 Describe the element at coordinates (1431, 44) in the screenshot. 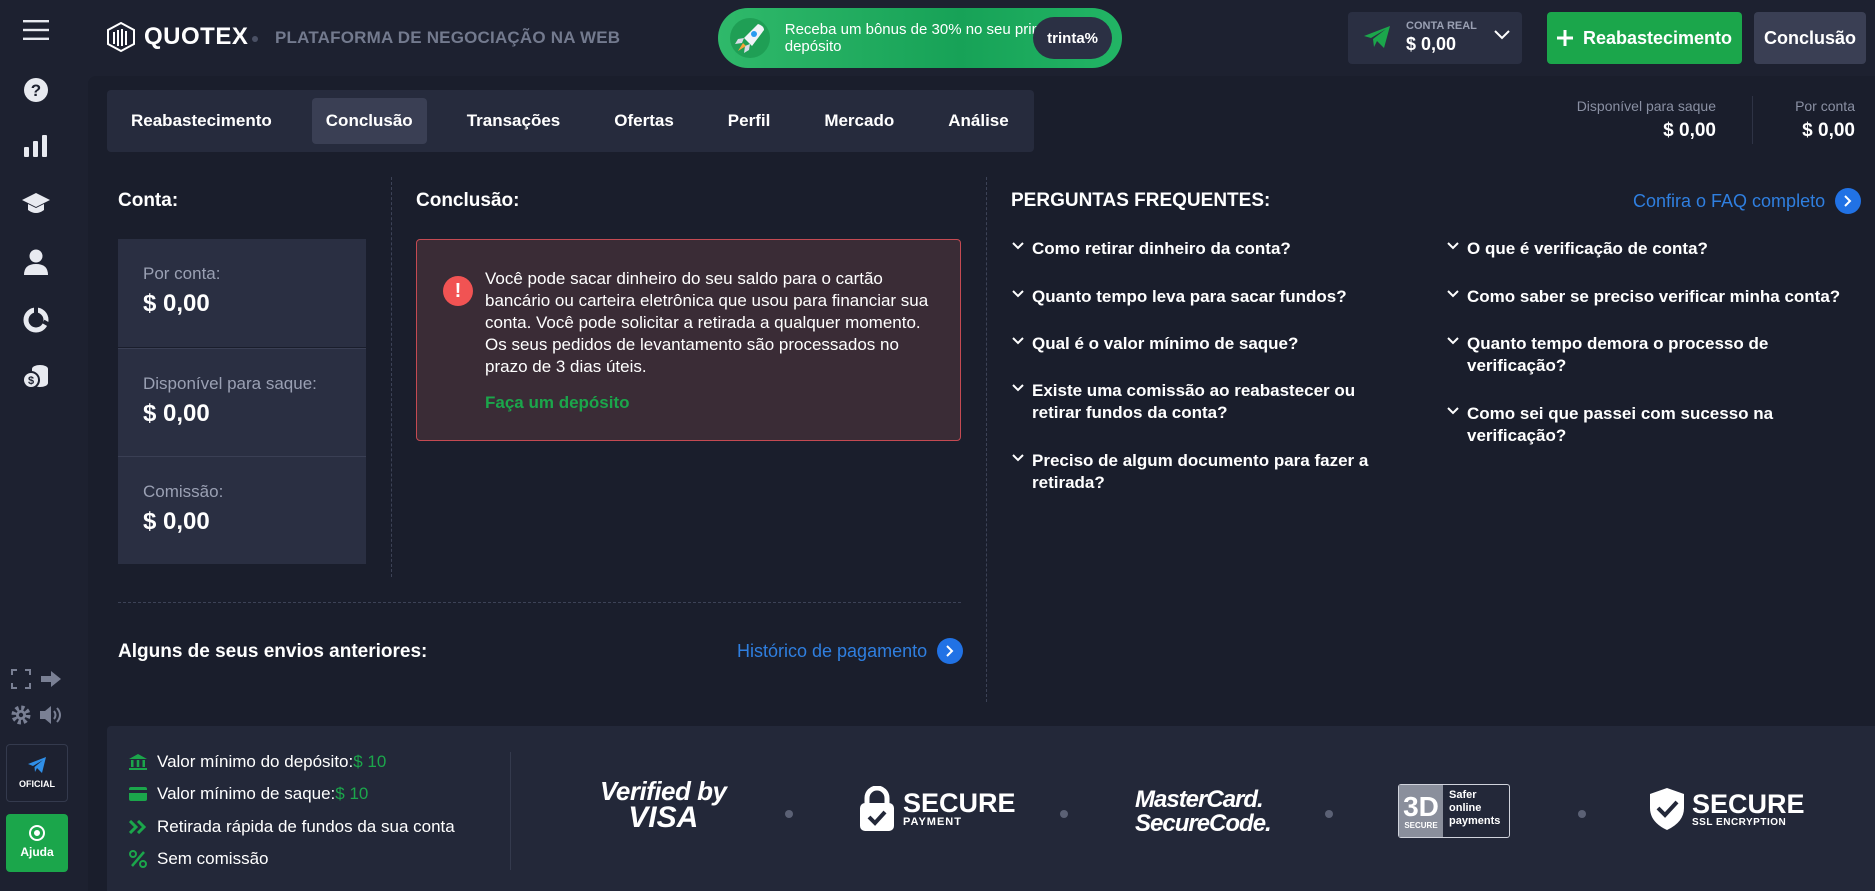

I see `account-balance: $ 0,00` at that location.